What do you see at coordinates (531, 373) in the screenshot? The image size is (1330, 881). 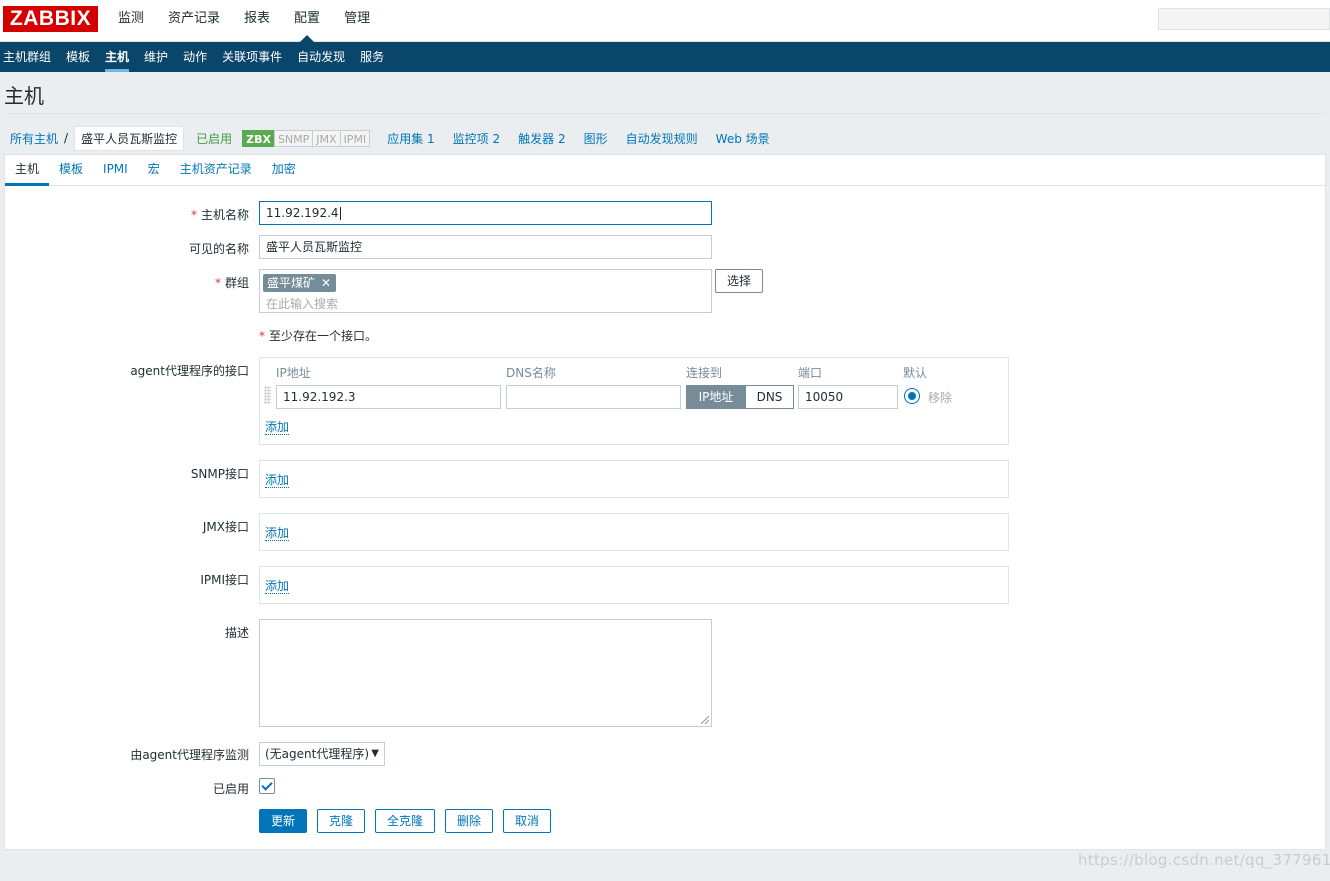 I see `col-dns-header: DNS名称` at bounding box center [531, 373].